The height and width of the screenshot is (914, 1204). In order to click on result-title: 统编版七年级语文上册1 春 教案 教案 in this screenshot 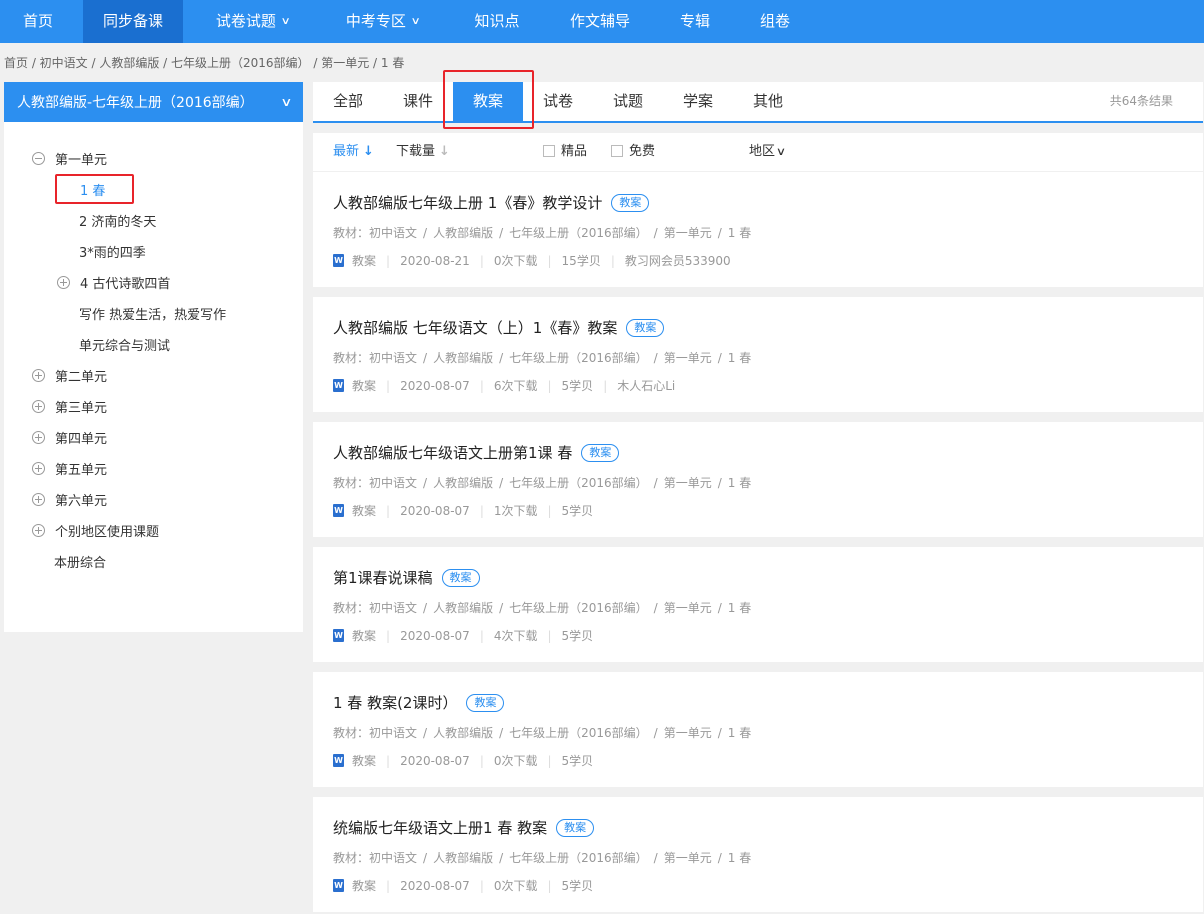, I will do `click(464, 827)`.